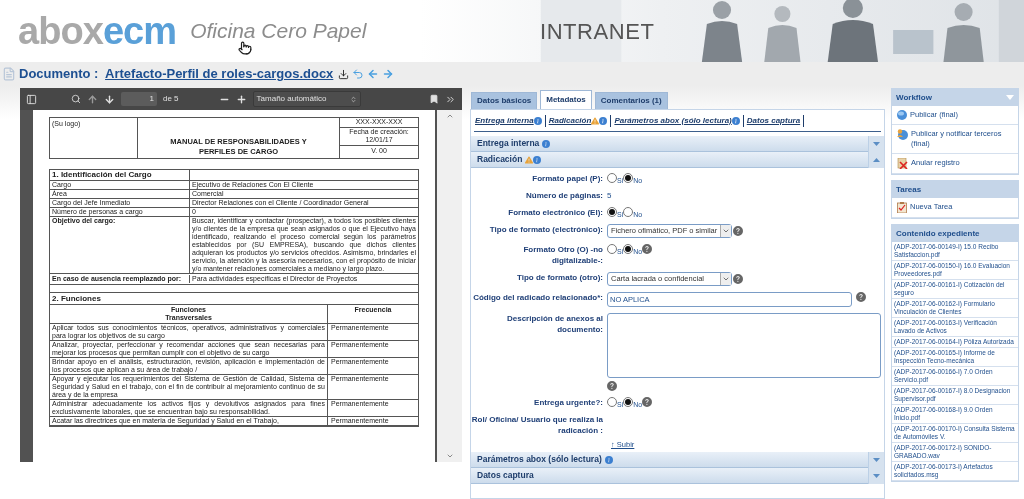 The height and width of the screenshot is (499, 1024). I want to click on section-link: Radicación, so click(570, 120).